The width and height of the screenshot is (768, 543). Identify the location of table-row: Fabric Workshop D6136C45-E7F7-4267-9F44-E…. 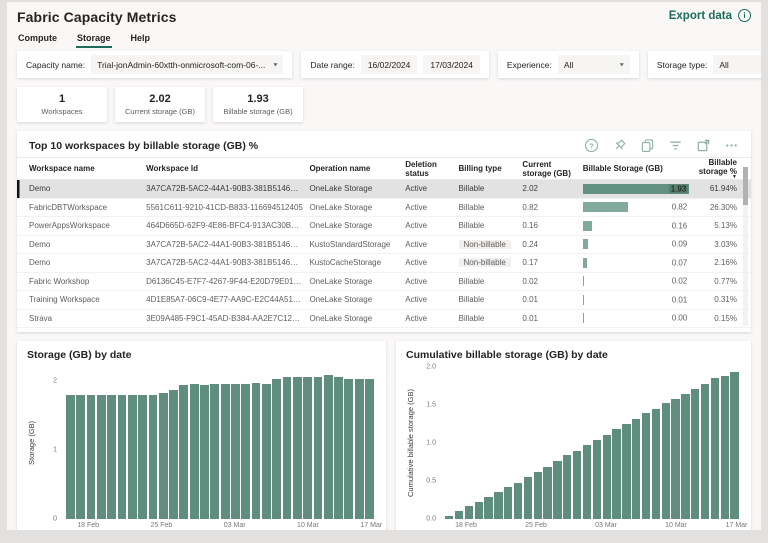
(384, 282).